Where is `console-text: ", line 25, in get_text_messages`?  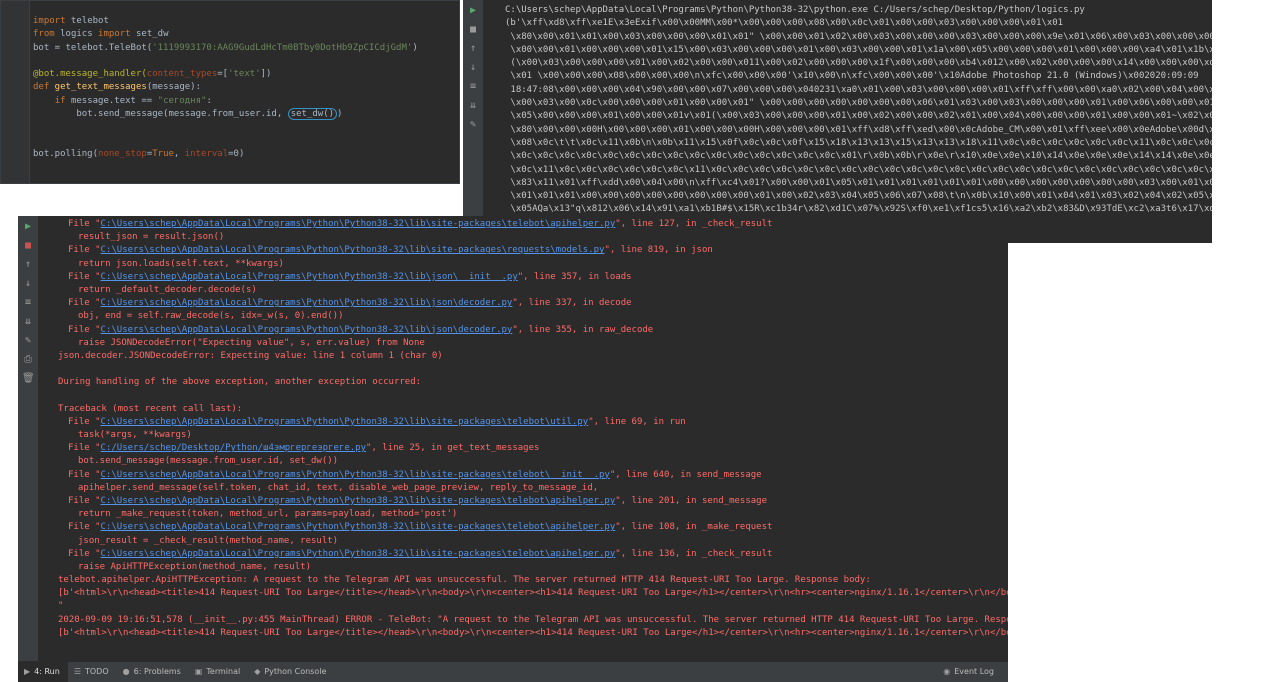 console-text: ", line 25, in get_text_messages is located at coordinates (453, 448).